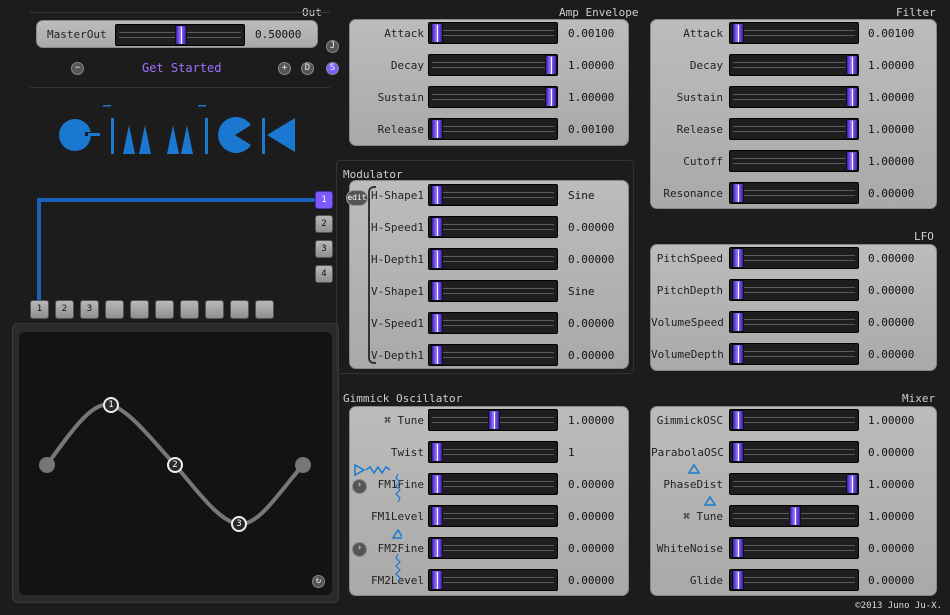  I want to click on wave-node-2: 2, so click(175, 465).